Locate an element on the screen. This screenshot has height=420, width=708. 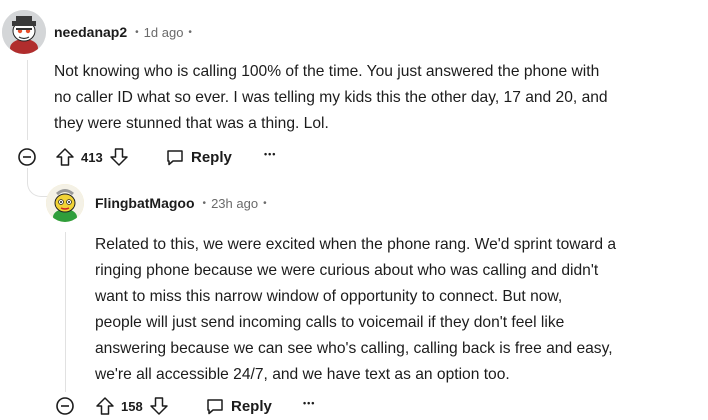
comment-header: needanap2 • 1d ago • is located at coordinates (123, 32).